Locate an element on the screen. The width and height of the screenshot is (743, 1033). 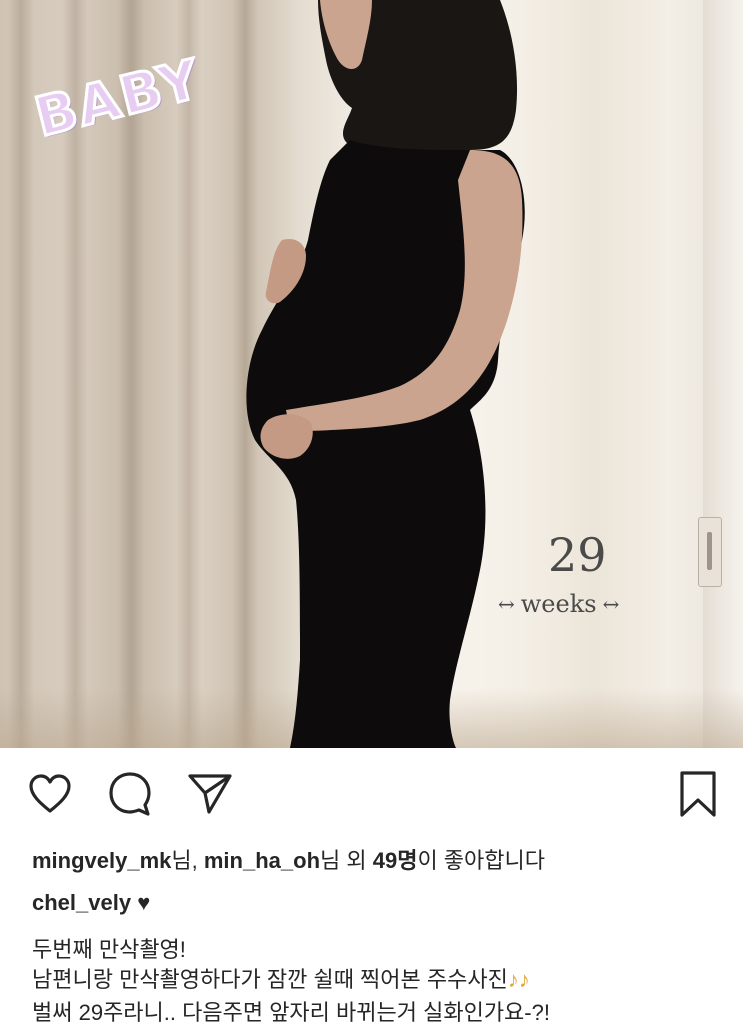
save-button is located at coordinates (698, 794).